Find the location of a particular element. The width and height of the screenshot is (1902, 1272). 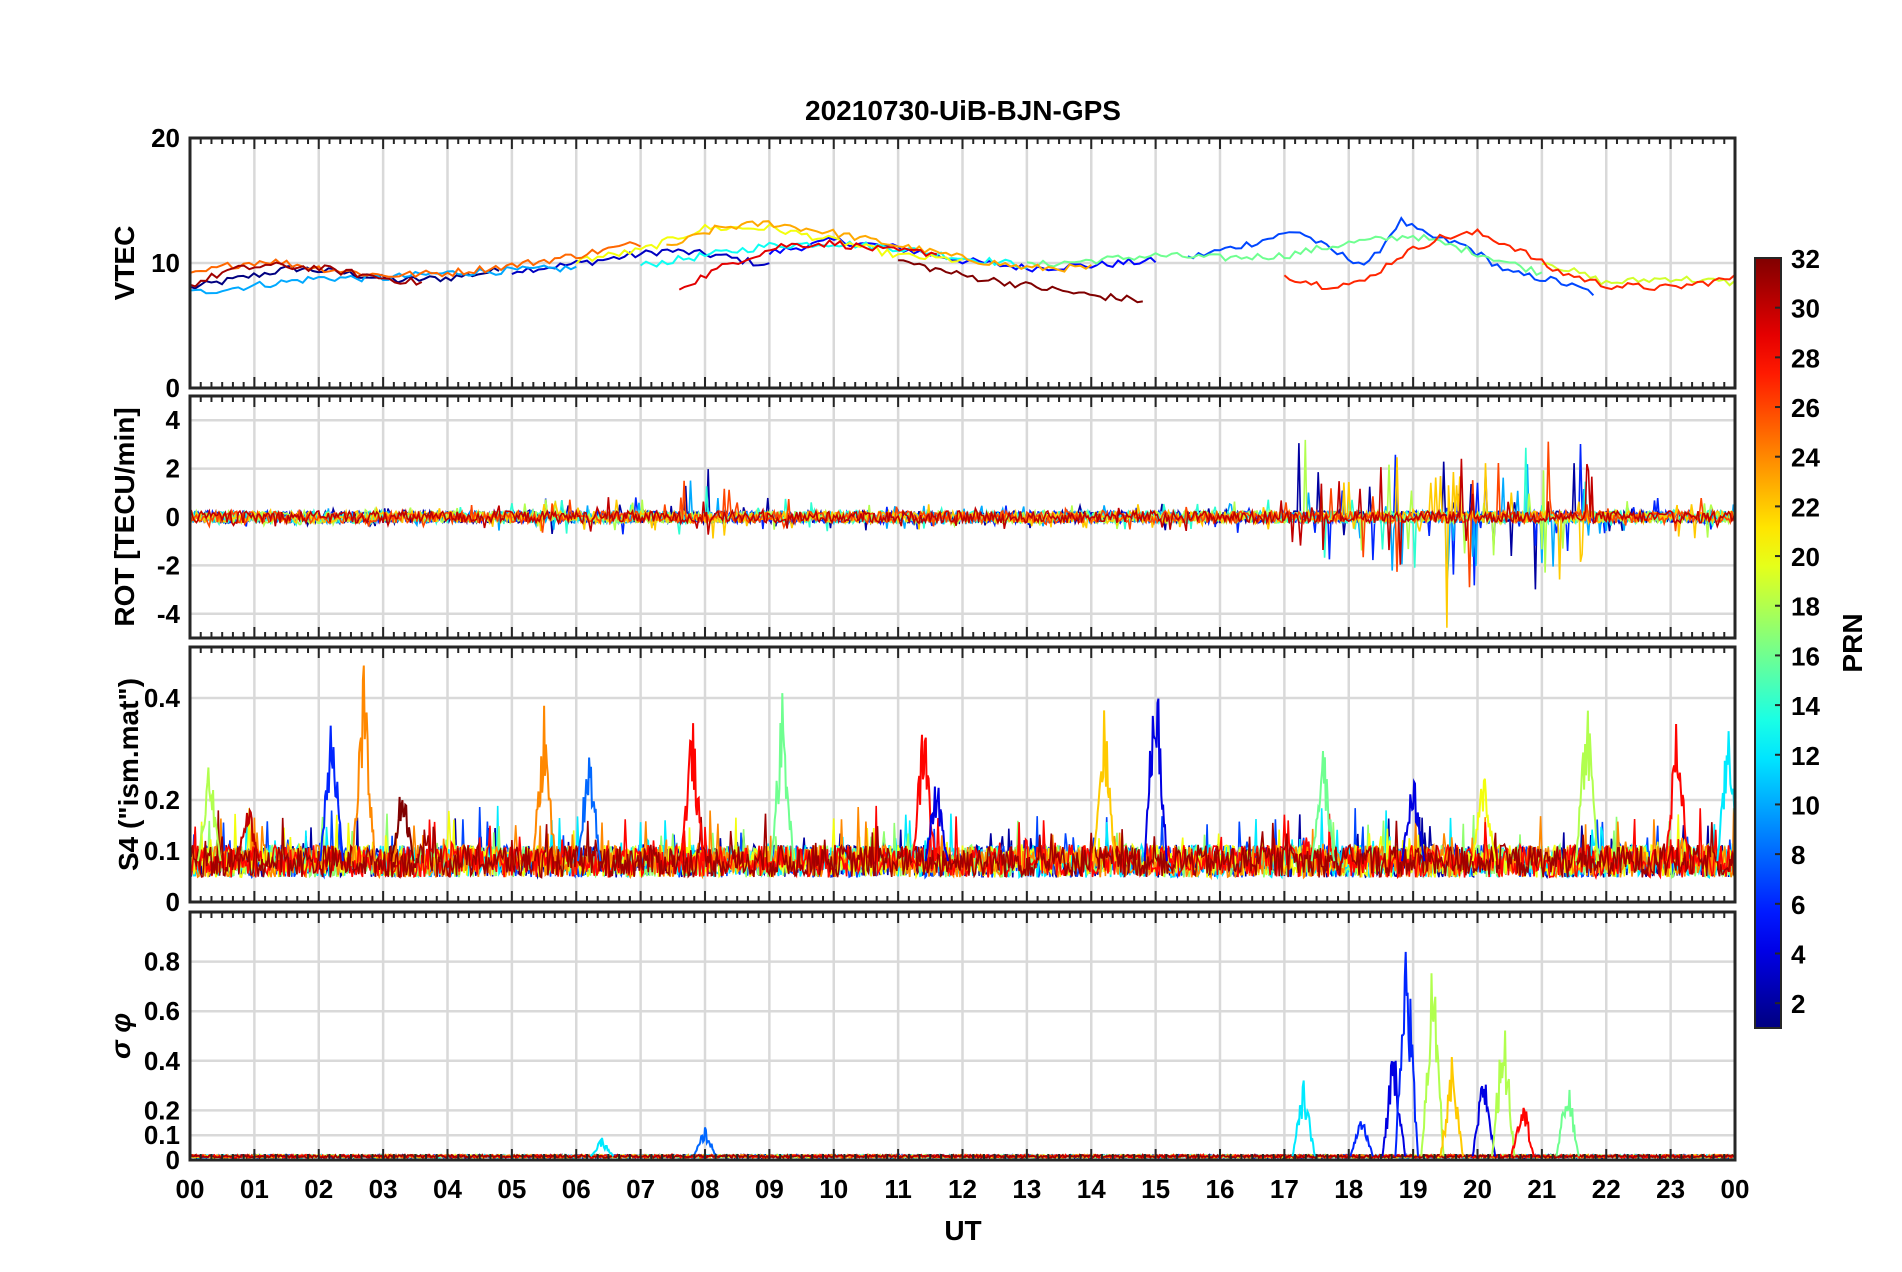

colorbar-tick-label: 2 is located at coordinates (1798, 1004).